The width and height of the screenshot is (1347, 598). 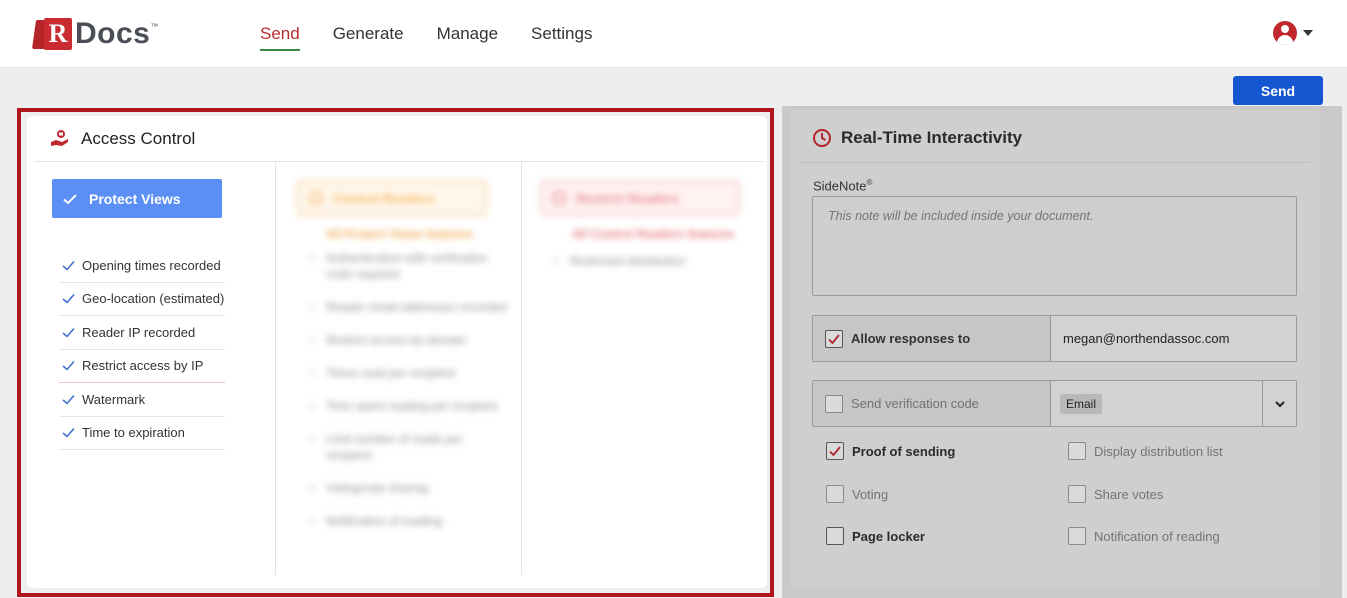 I want to click on share-votes-checkbox, so click(x=1077, y=494).